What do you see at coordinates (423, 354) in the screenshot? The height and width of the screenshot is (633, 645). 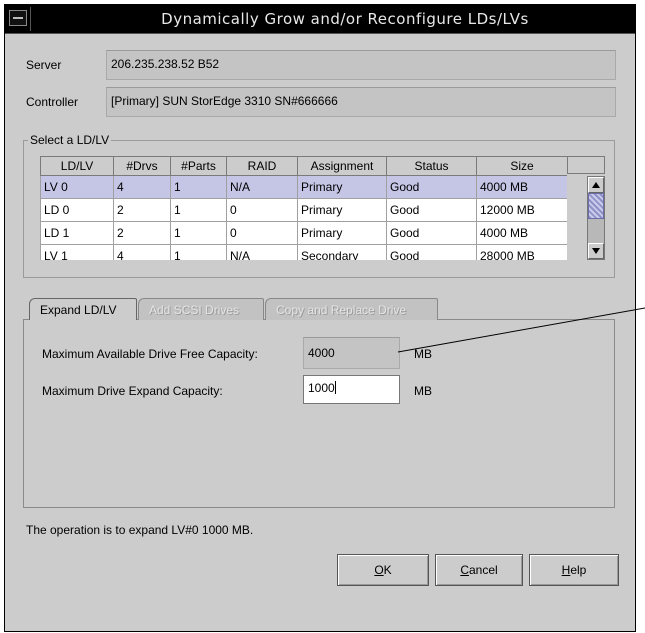 I see `max-free-capacity-unit: MB` at bounding box center [423, 354].